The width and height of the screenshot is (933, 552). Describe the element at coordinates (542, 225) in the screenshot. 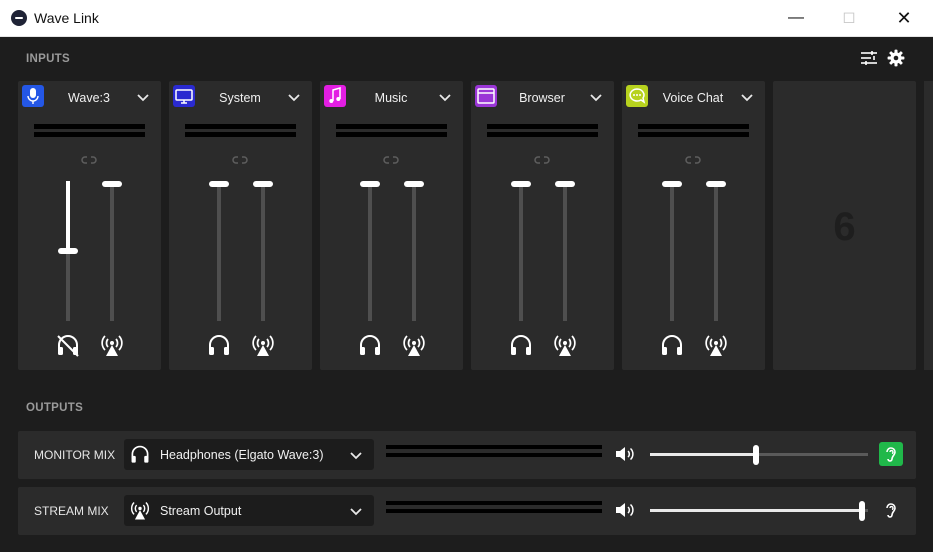

I see `input-channel-strip: Browser` at that location.